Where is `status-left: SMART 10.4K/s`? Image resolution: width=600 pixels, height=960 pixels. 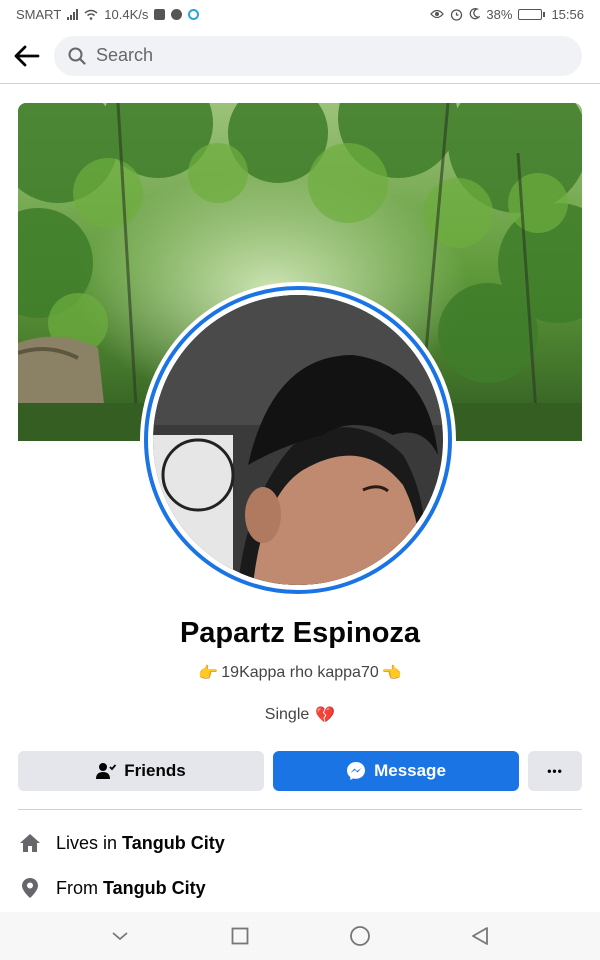
status-left: SMART 10.4K/s is located at coordinates (108, 14).